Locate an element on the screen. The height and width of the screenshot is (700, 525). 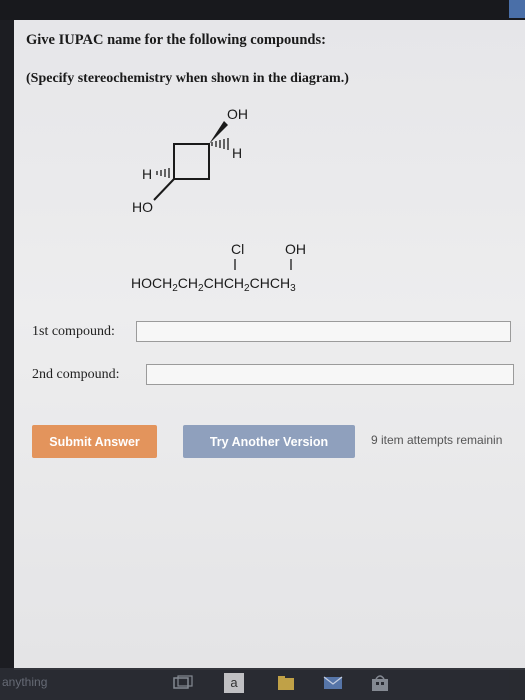
chemical-structures: OH H H HO Cl OH HOCH2CH2CHCH2CHCH3 is located at coordinates (218, 200).